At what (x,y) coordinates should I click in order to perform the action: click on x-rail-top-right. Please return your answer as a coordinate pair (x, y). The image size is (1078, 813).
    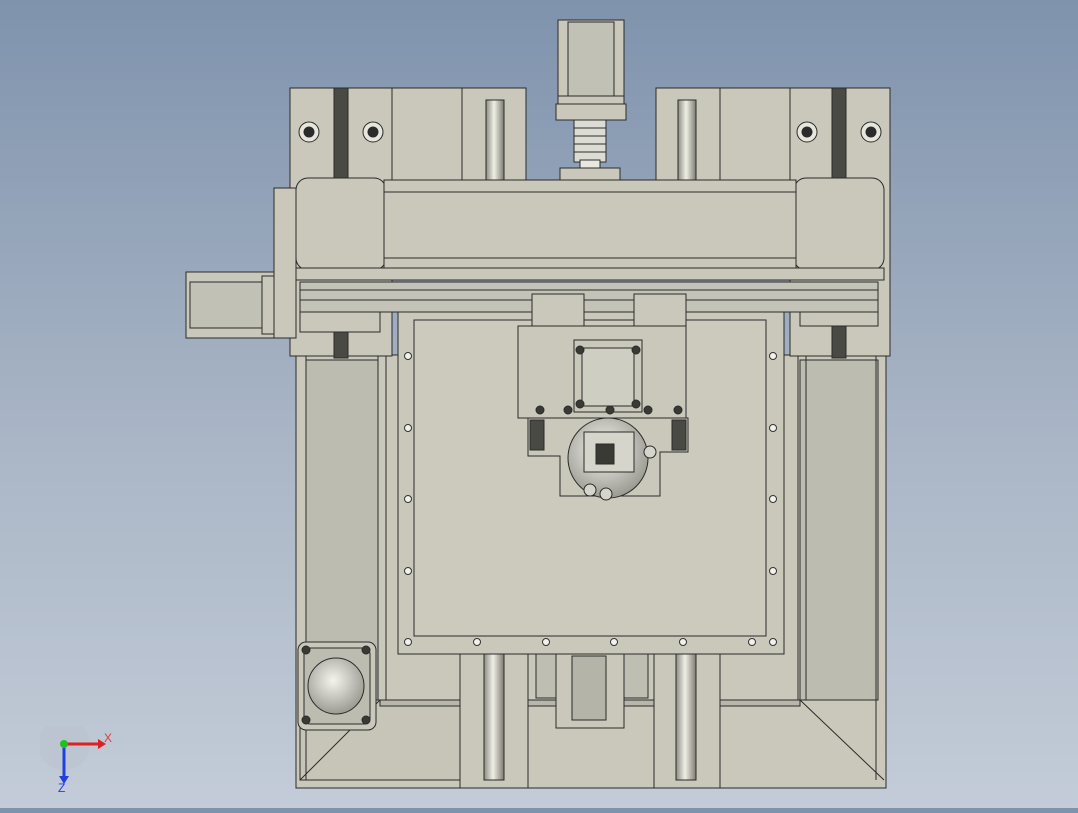
    Looking at the image, I should click on (723, 134).